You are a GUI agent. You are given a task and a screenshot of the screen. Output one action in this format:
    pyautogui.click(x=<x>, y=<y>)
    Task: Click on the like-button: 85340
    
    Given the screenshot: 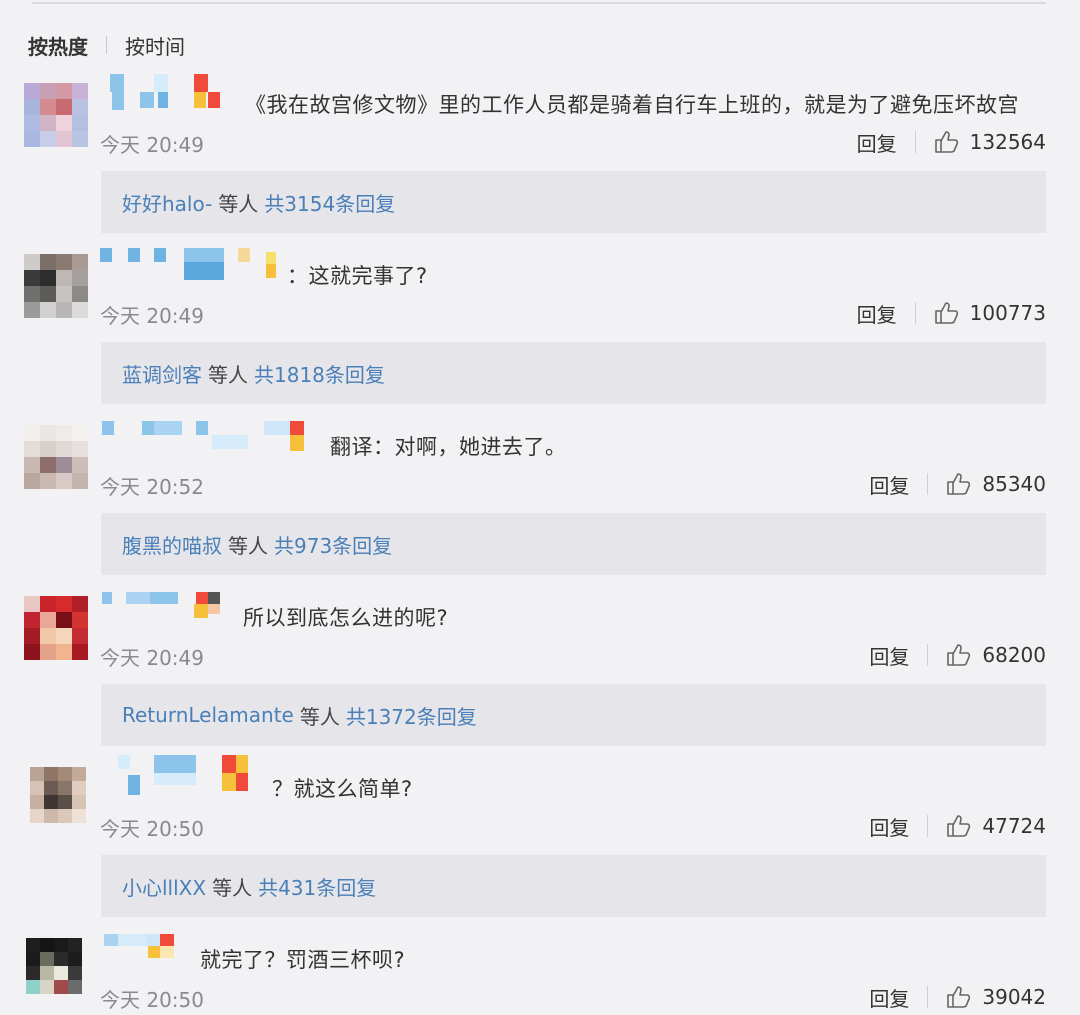 What is the action you would take?
    pyautogui.click(x=996, y=484)
    